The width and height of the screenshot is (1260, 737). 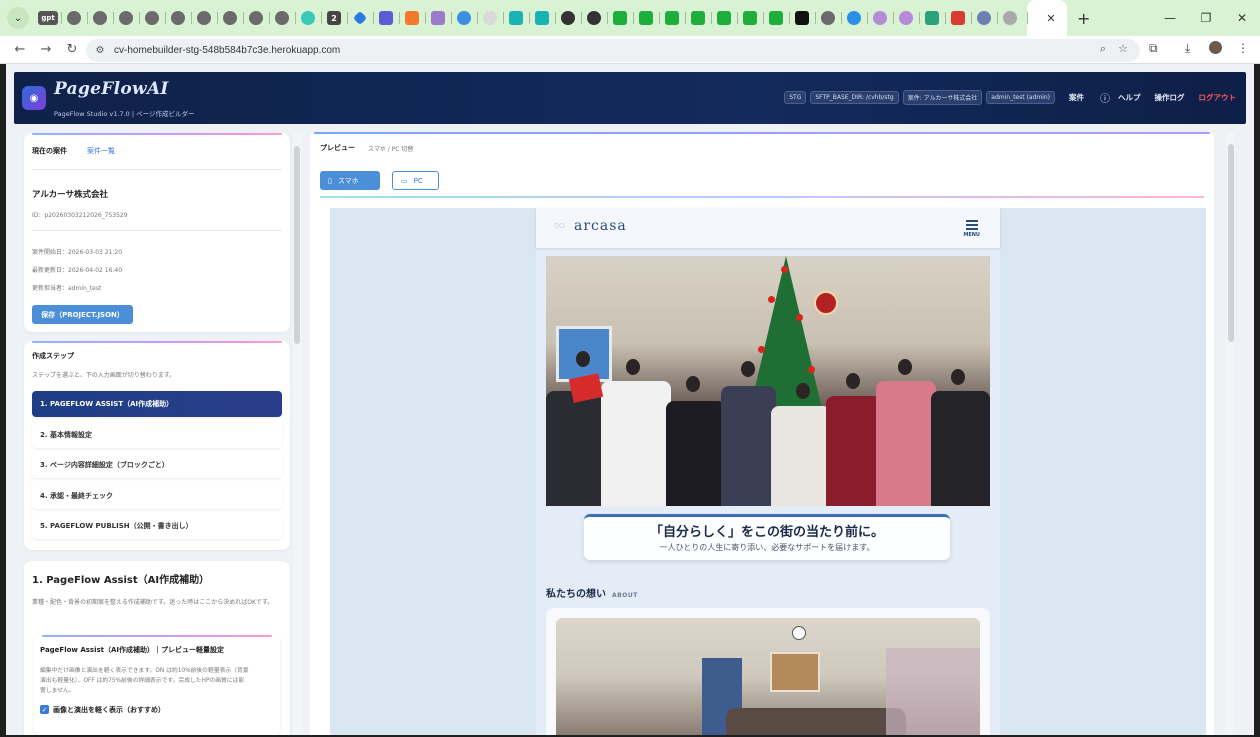 What do you see at coordinates (1243, 48) in the screenshot?
I see `more-menu-icon: ⋮` at bounding box center [1243, 48].